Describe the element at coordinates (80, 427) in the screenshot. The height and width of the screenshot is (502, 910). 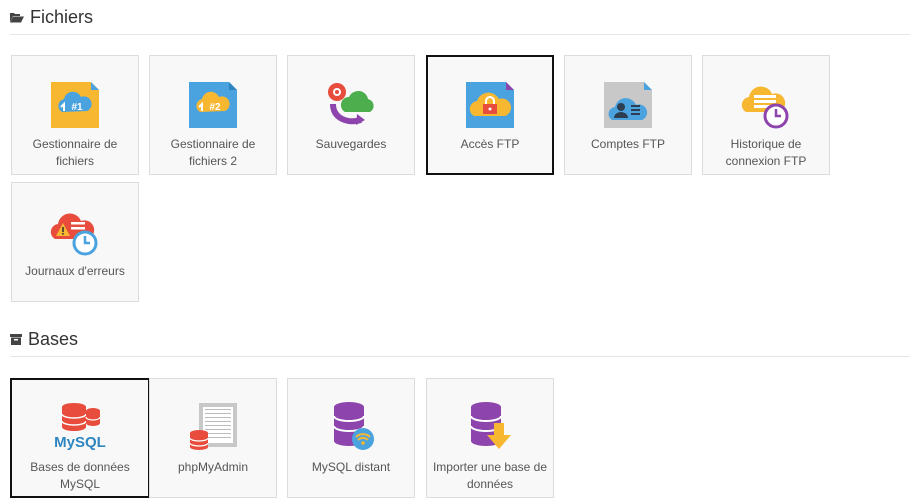
I see `mysql-icon: MySQL` at that location.